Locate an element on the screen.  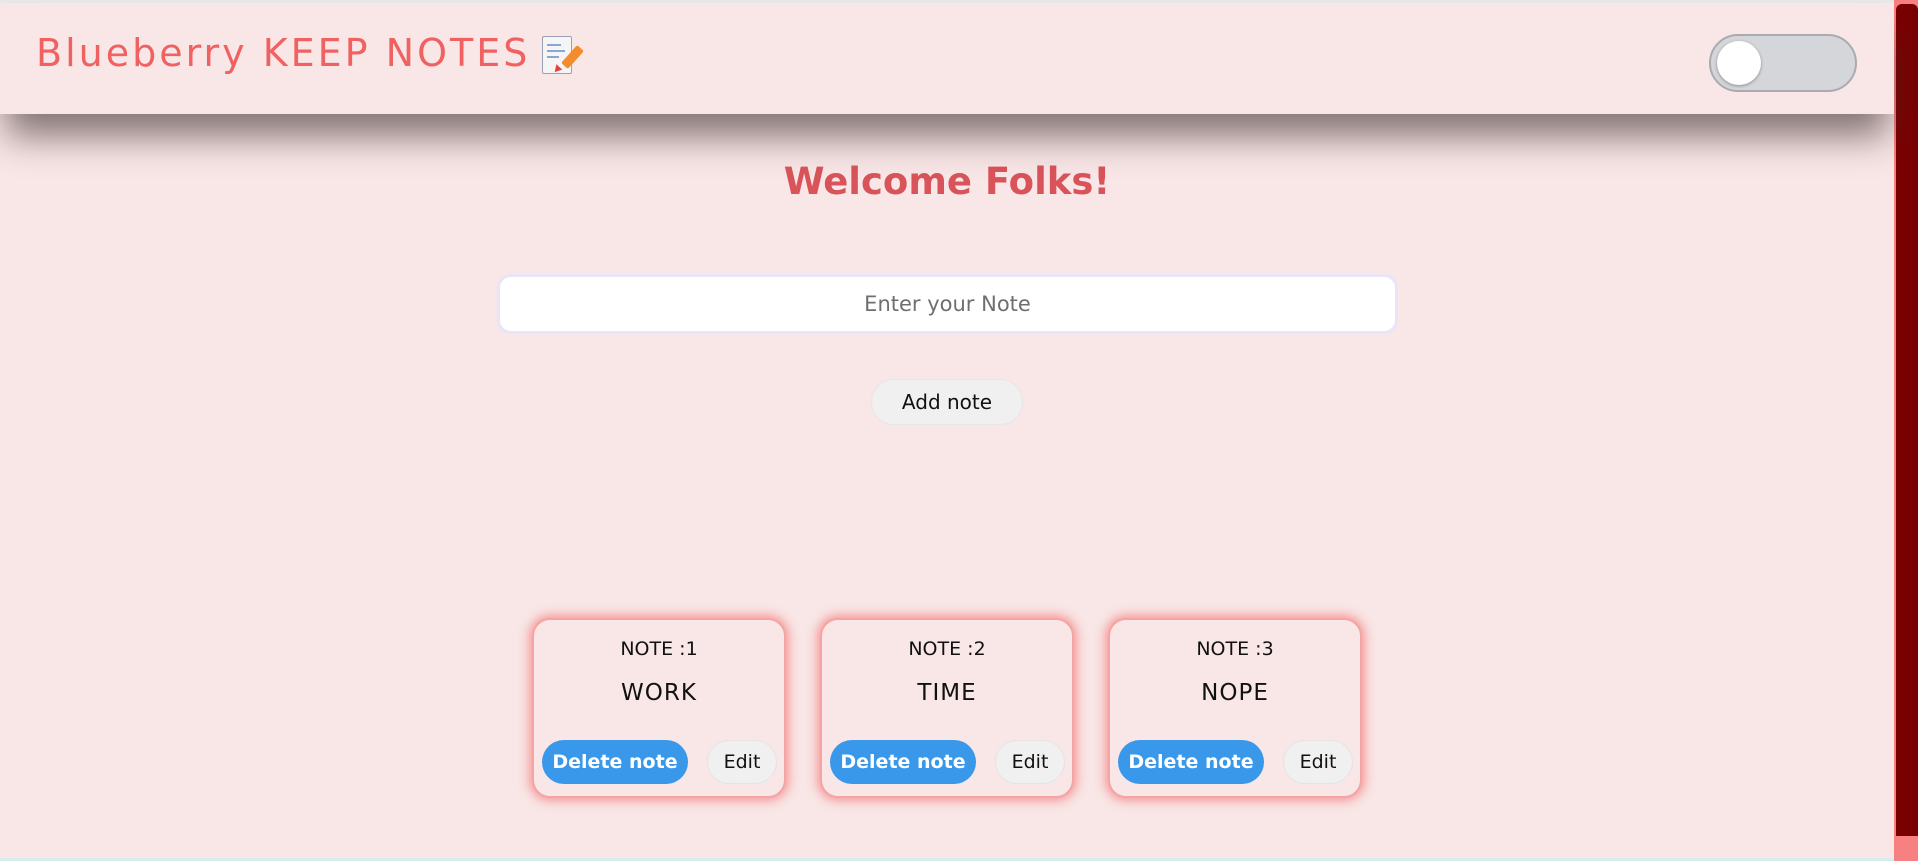
note-card: NOTE :2 TIME Delete note Edit is located at coordinates (947, 708).